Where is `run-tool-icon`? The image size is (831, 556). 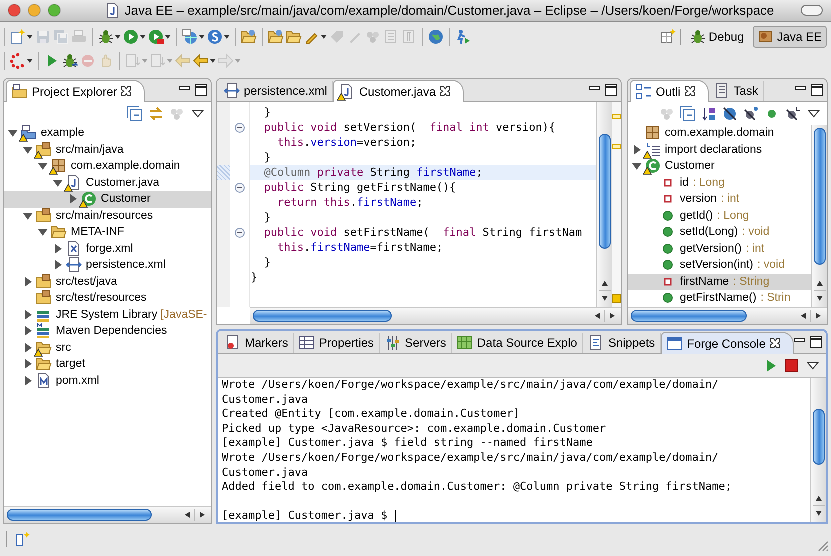
run-tool-icon is located at coordinates (156, 37).